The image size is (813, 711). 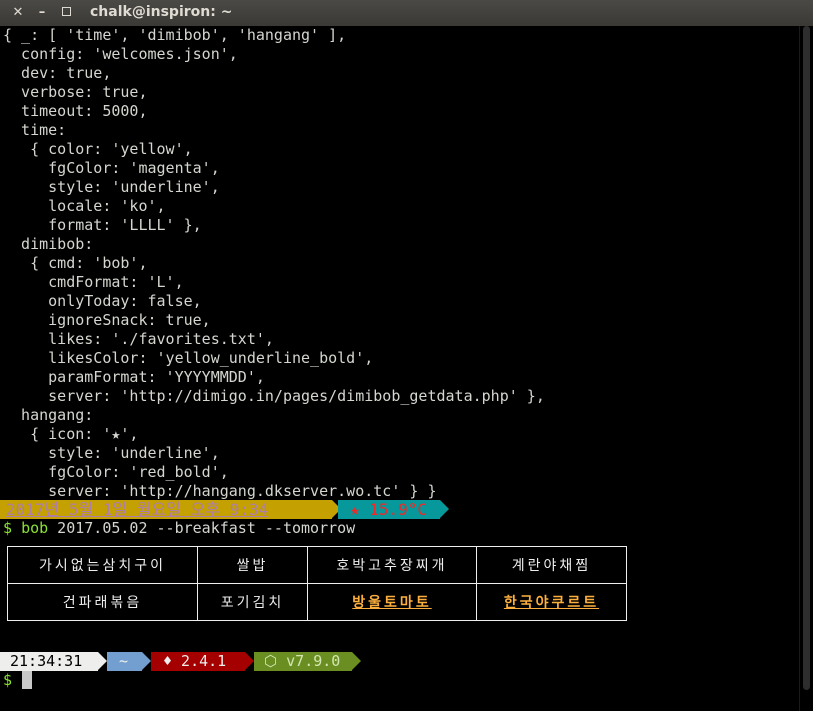 What do you see at coordinates (111, 168) in the screenshot?
I see `output-line: fgColor: 'magenta',` at bounding box center [111, 168].